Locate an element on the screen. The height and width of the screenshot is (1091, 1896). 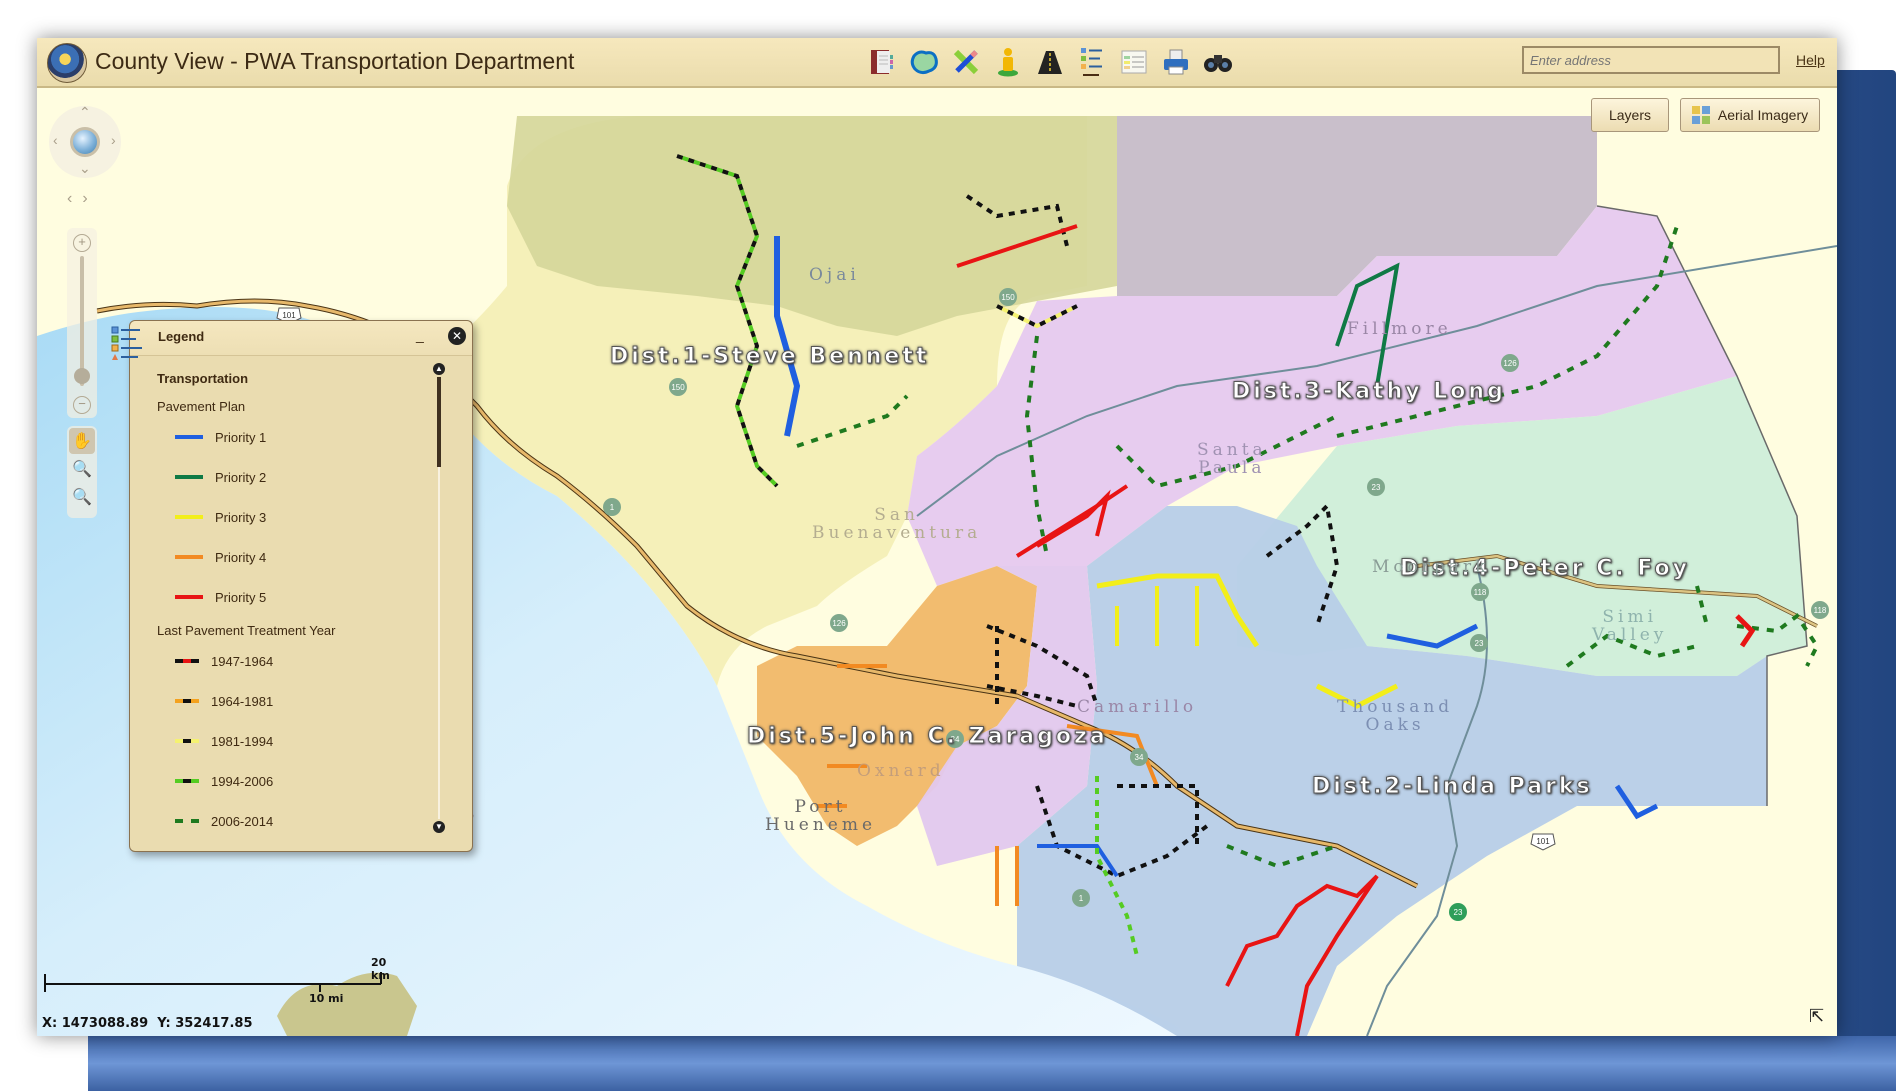
legend-item-label: 1994-2006 is located at coordinates (242, 781).